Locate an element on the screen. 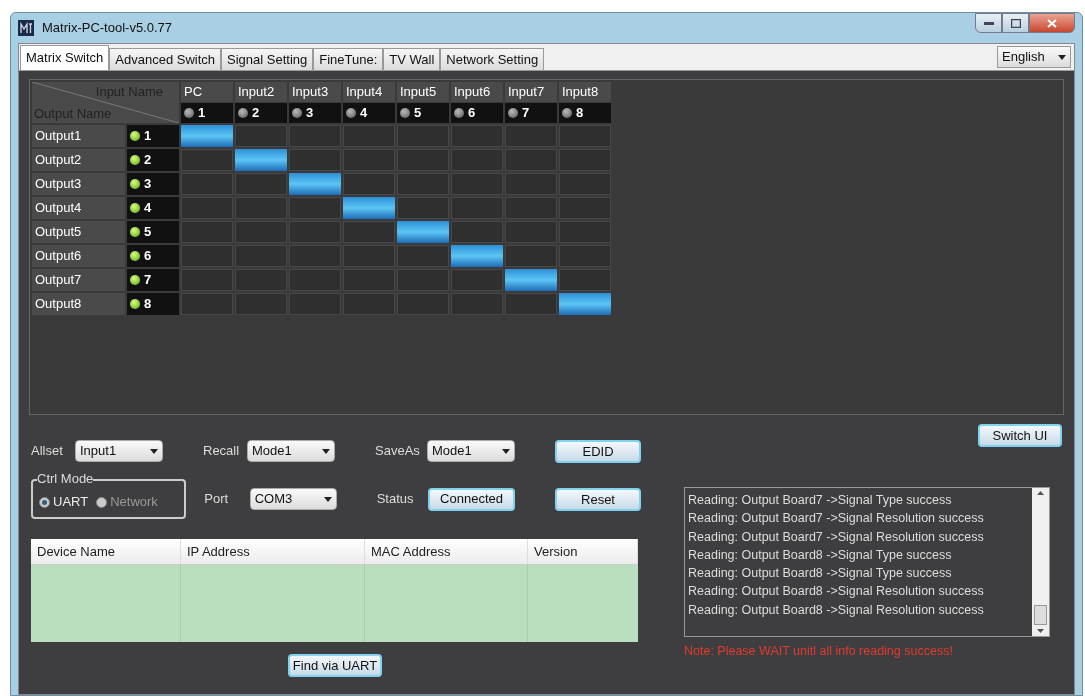 The width and height of the screenshot is (1085, 696). tab: Advanced Switch is located at coordinates (165, 59).